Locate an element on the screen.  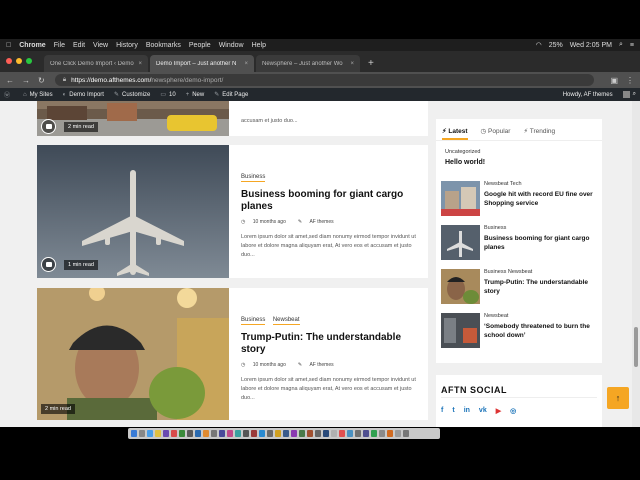
facebook-icon: f is located at coordinates (442, 411).